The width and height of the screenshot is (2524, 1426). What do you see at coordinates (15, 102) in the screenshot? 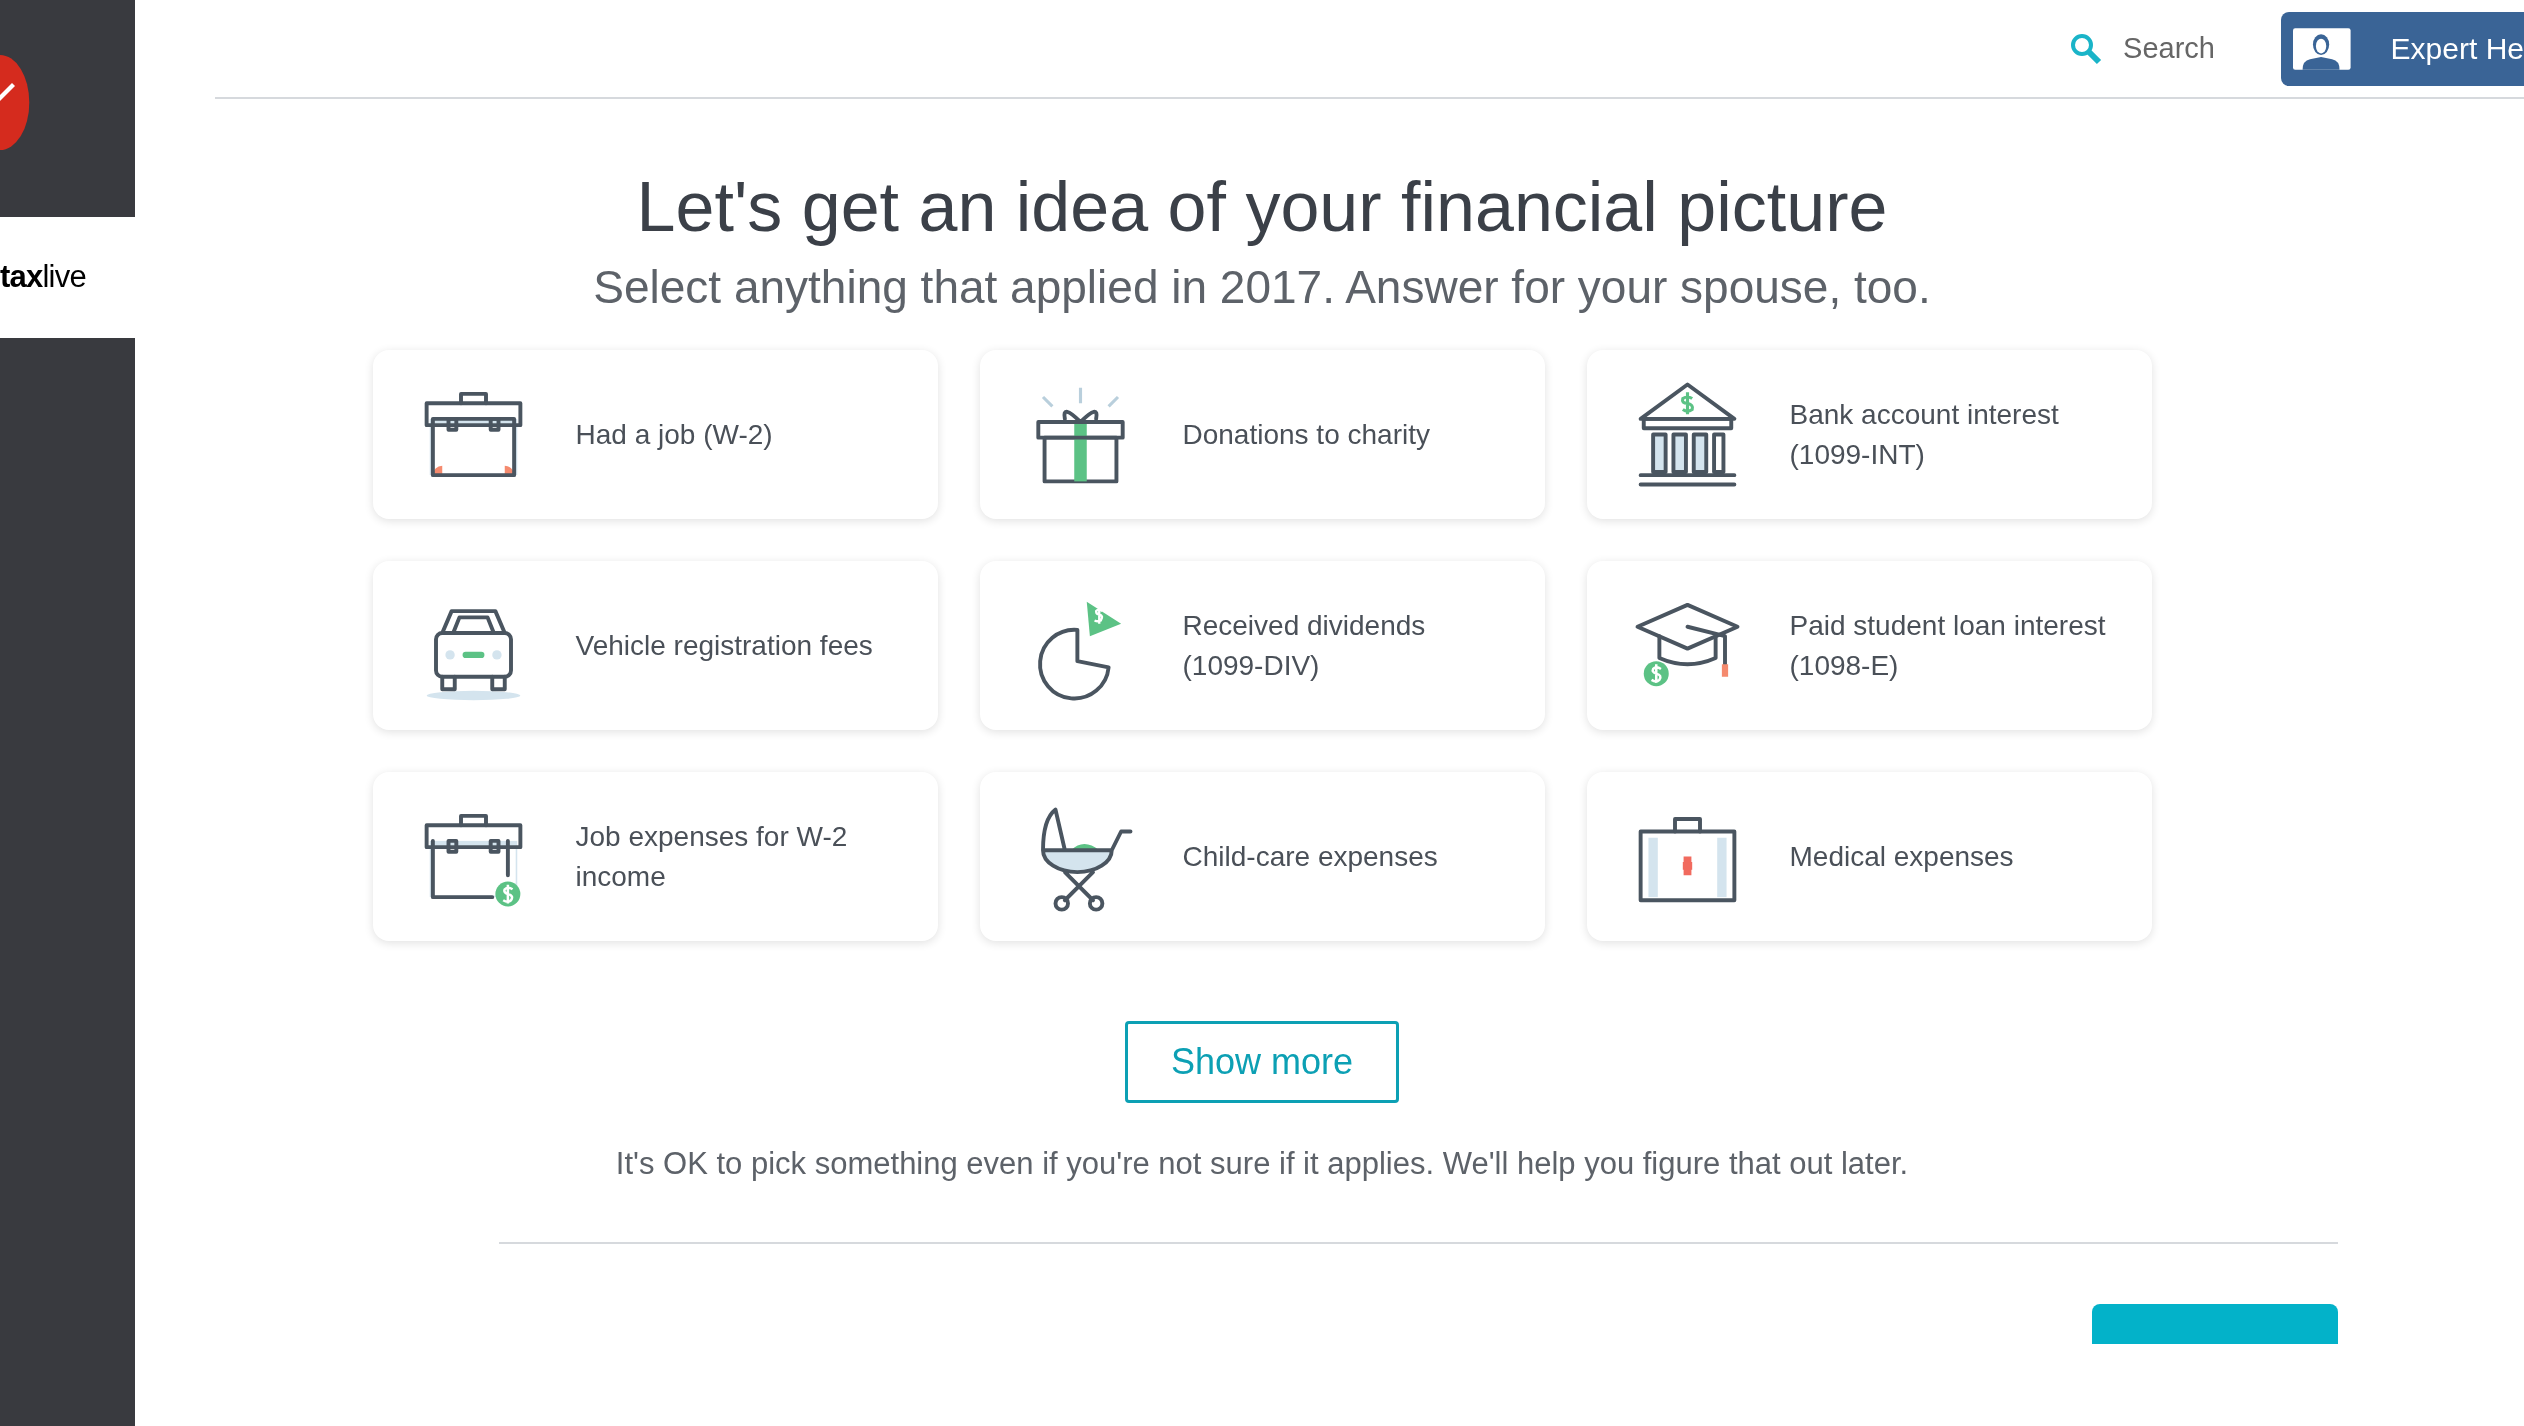
I see `logo-icon` at bounding box center [15, 102].